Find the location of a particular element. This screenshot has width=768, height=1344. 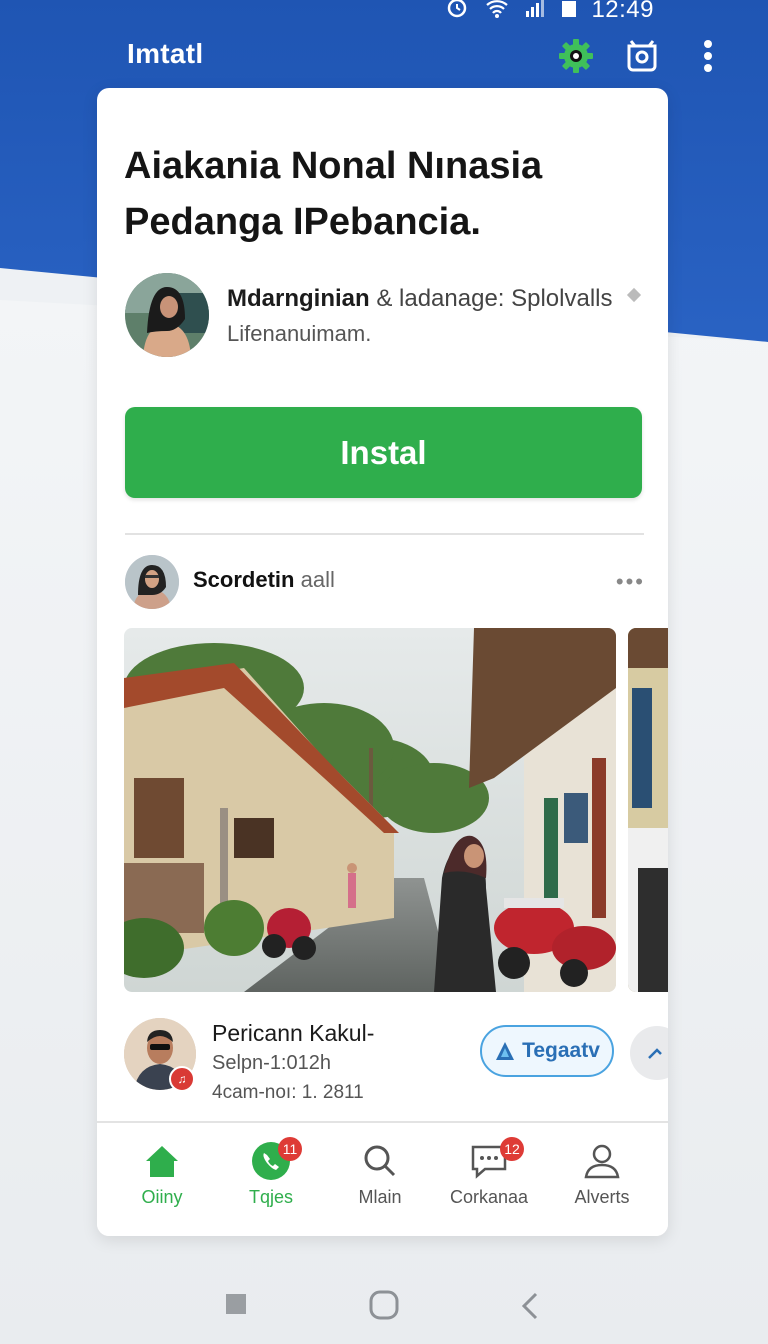

system-navigation is located at coordinates (384, 1309).